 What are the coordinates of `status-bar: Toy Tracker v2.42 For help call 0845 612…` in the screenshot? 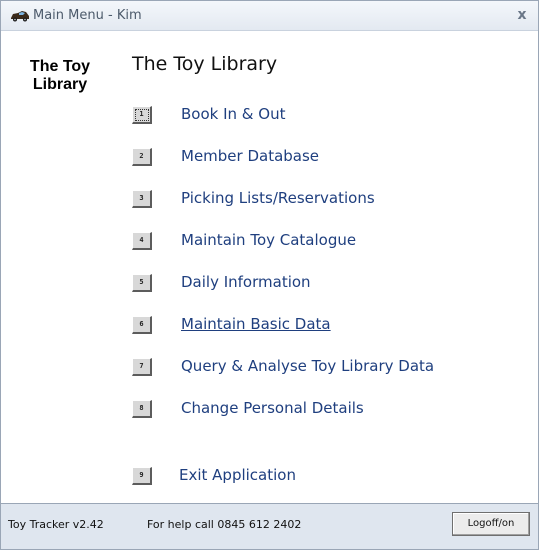 It's located at (269, 526).